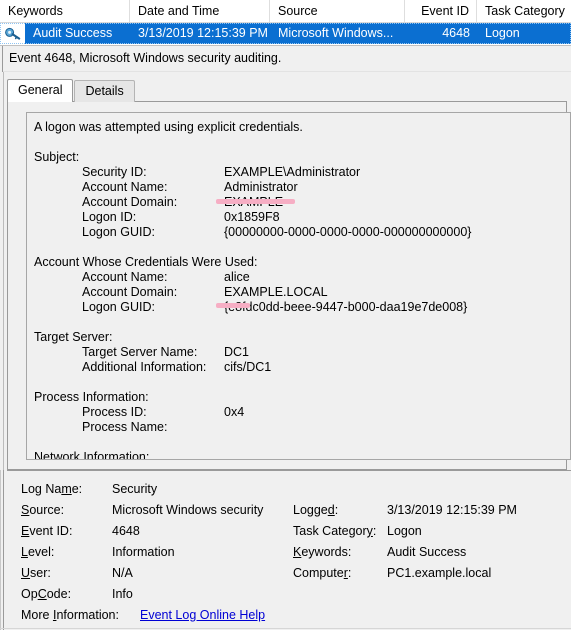  I want to click on field-value: cifs/DC1, so click(248, 367).